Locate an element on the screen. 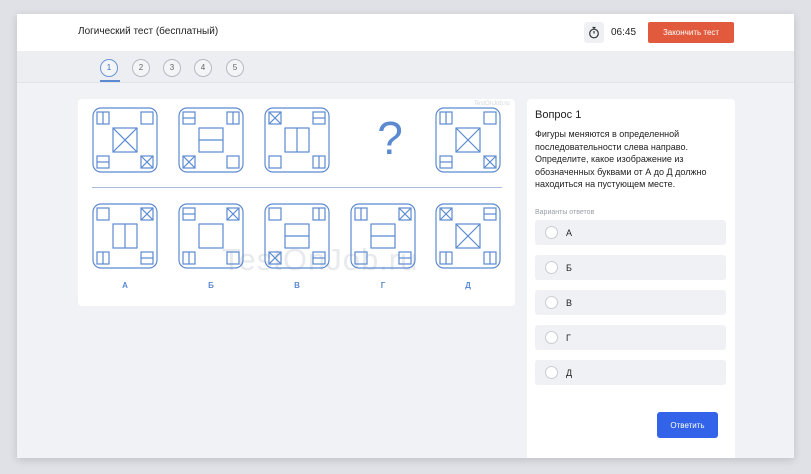  step-4: 4 is located at coordinates (203, 68).